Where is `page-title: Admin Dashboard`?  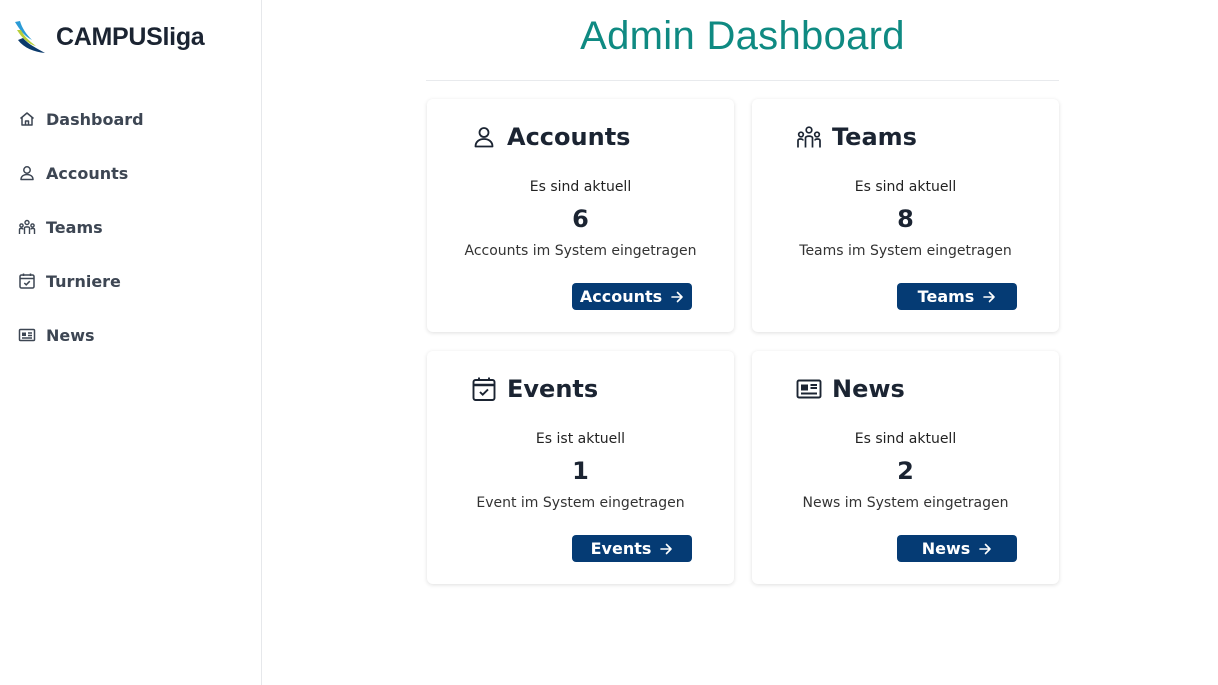
page-title: Admin Dashboard is located at coordinates (742, 36).